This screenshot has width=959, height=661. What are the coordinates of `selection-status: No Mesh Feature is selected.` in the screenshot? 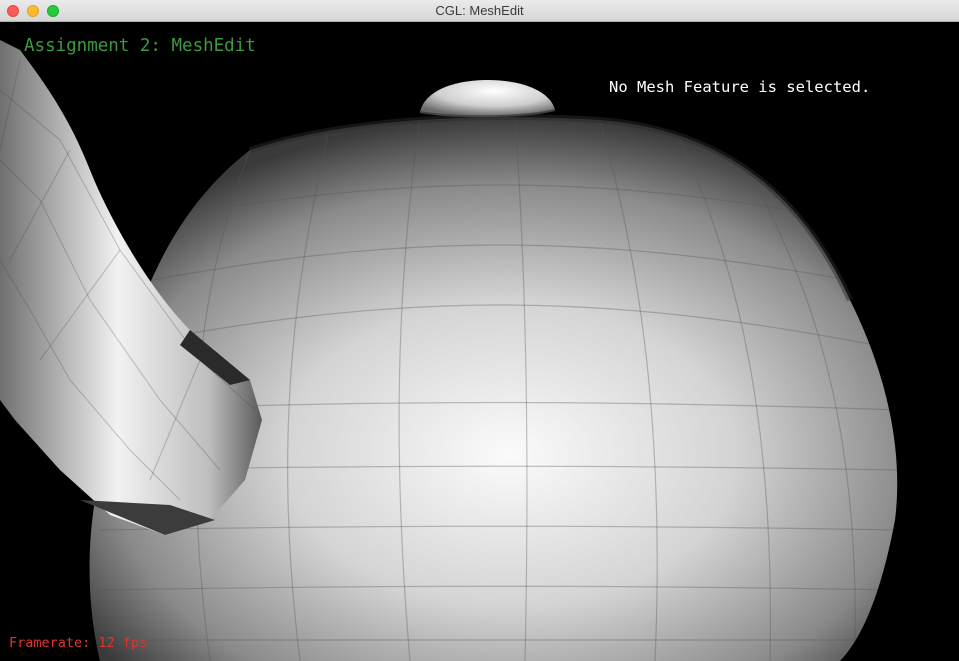 It's located at (740, 87).